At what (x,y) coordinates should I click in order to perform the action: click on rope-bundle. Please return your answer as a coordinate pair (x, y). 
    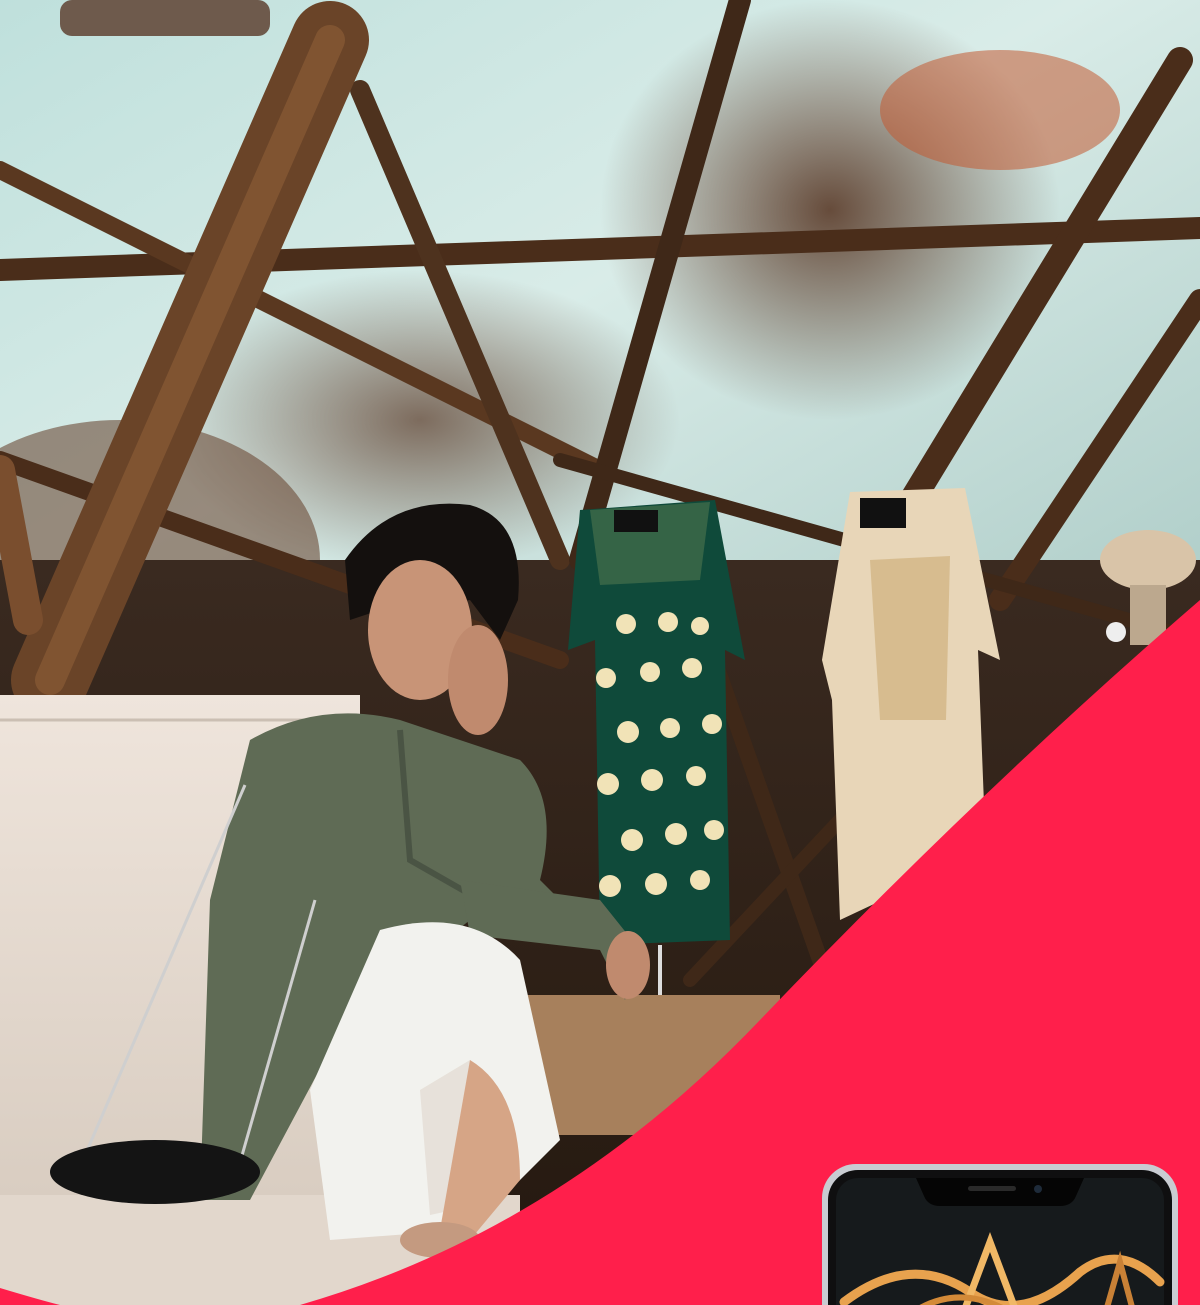
    Looking at the image, I should click on (165, 18).